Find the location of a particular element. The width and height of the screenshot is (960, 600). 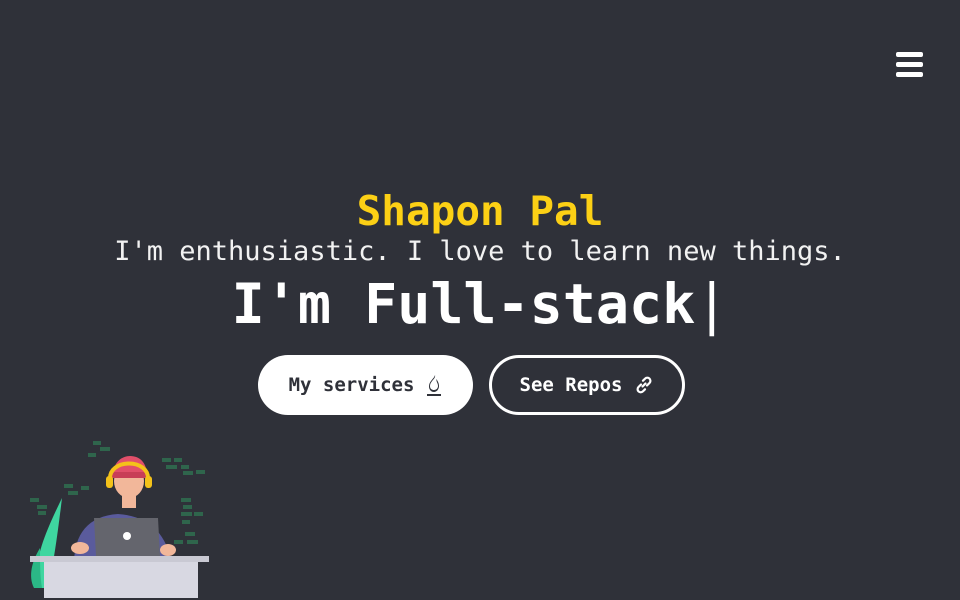

my-services-button: My services is located at coordinates (365, 385).